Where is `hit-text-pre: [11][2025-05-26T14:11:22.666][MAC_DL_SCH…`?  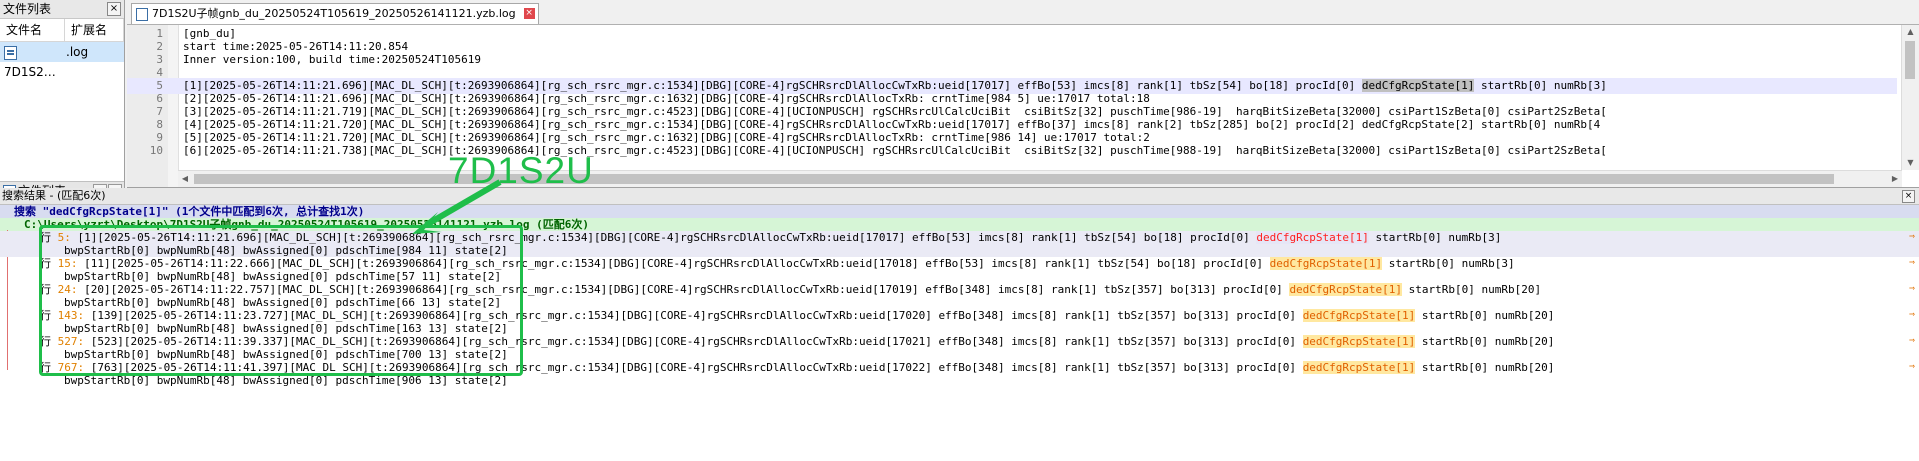 hit-text-pre: [11][2025-05-26T14:11:22.666][MAC_DL_SCH… is located at coordinates (677, 263).